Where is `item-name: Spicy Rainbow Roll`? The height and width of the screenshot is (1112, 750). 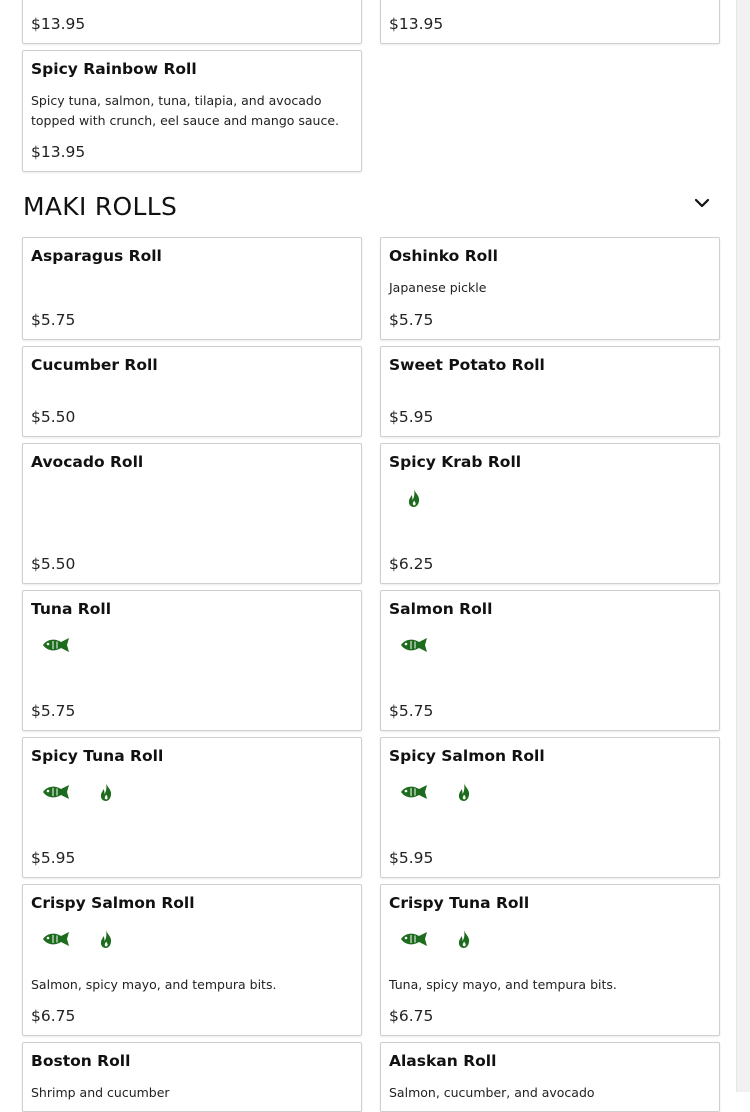
item-name: Spicy Rainbow Roll is located at coordinates (114, 69).